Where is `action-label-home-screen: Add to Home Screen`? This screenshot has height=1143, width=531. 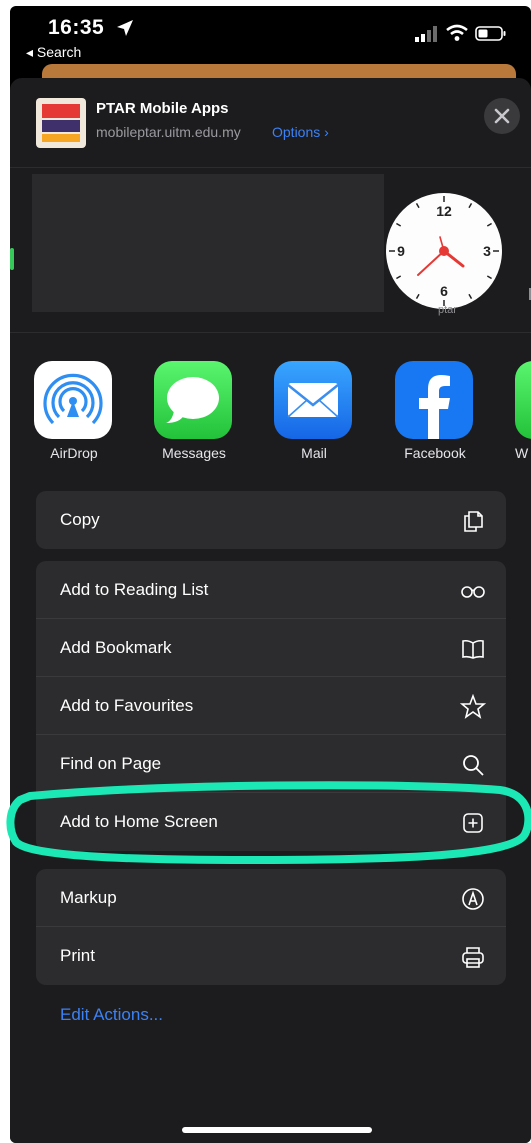 action-label-home-screen: Add to Home Screen is located at coordinates (139, 821).